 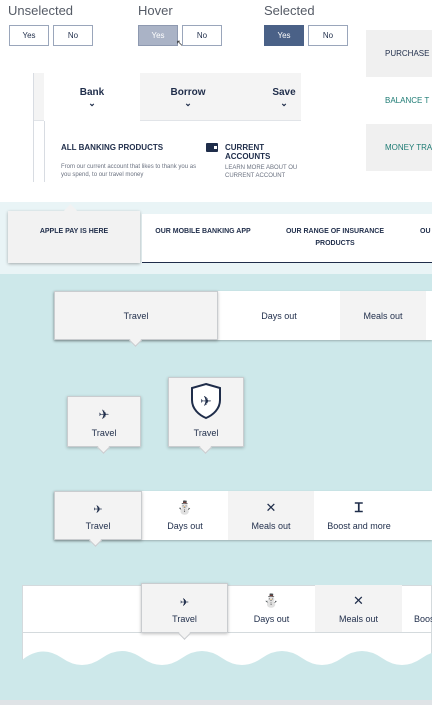 I want to click on hover-label: Hover, so click(x=155, y=10).